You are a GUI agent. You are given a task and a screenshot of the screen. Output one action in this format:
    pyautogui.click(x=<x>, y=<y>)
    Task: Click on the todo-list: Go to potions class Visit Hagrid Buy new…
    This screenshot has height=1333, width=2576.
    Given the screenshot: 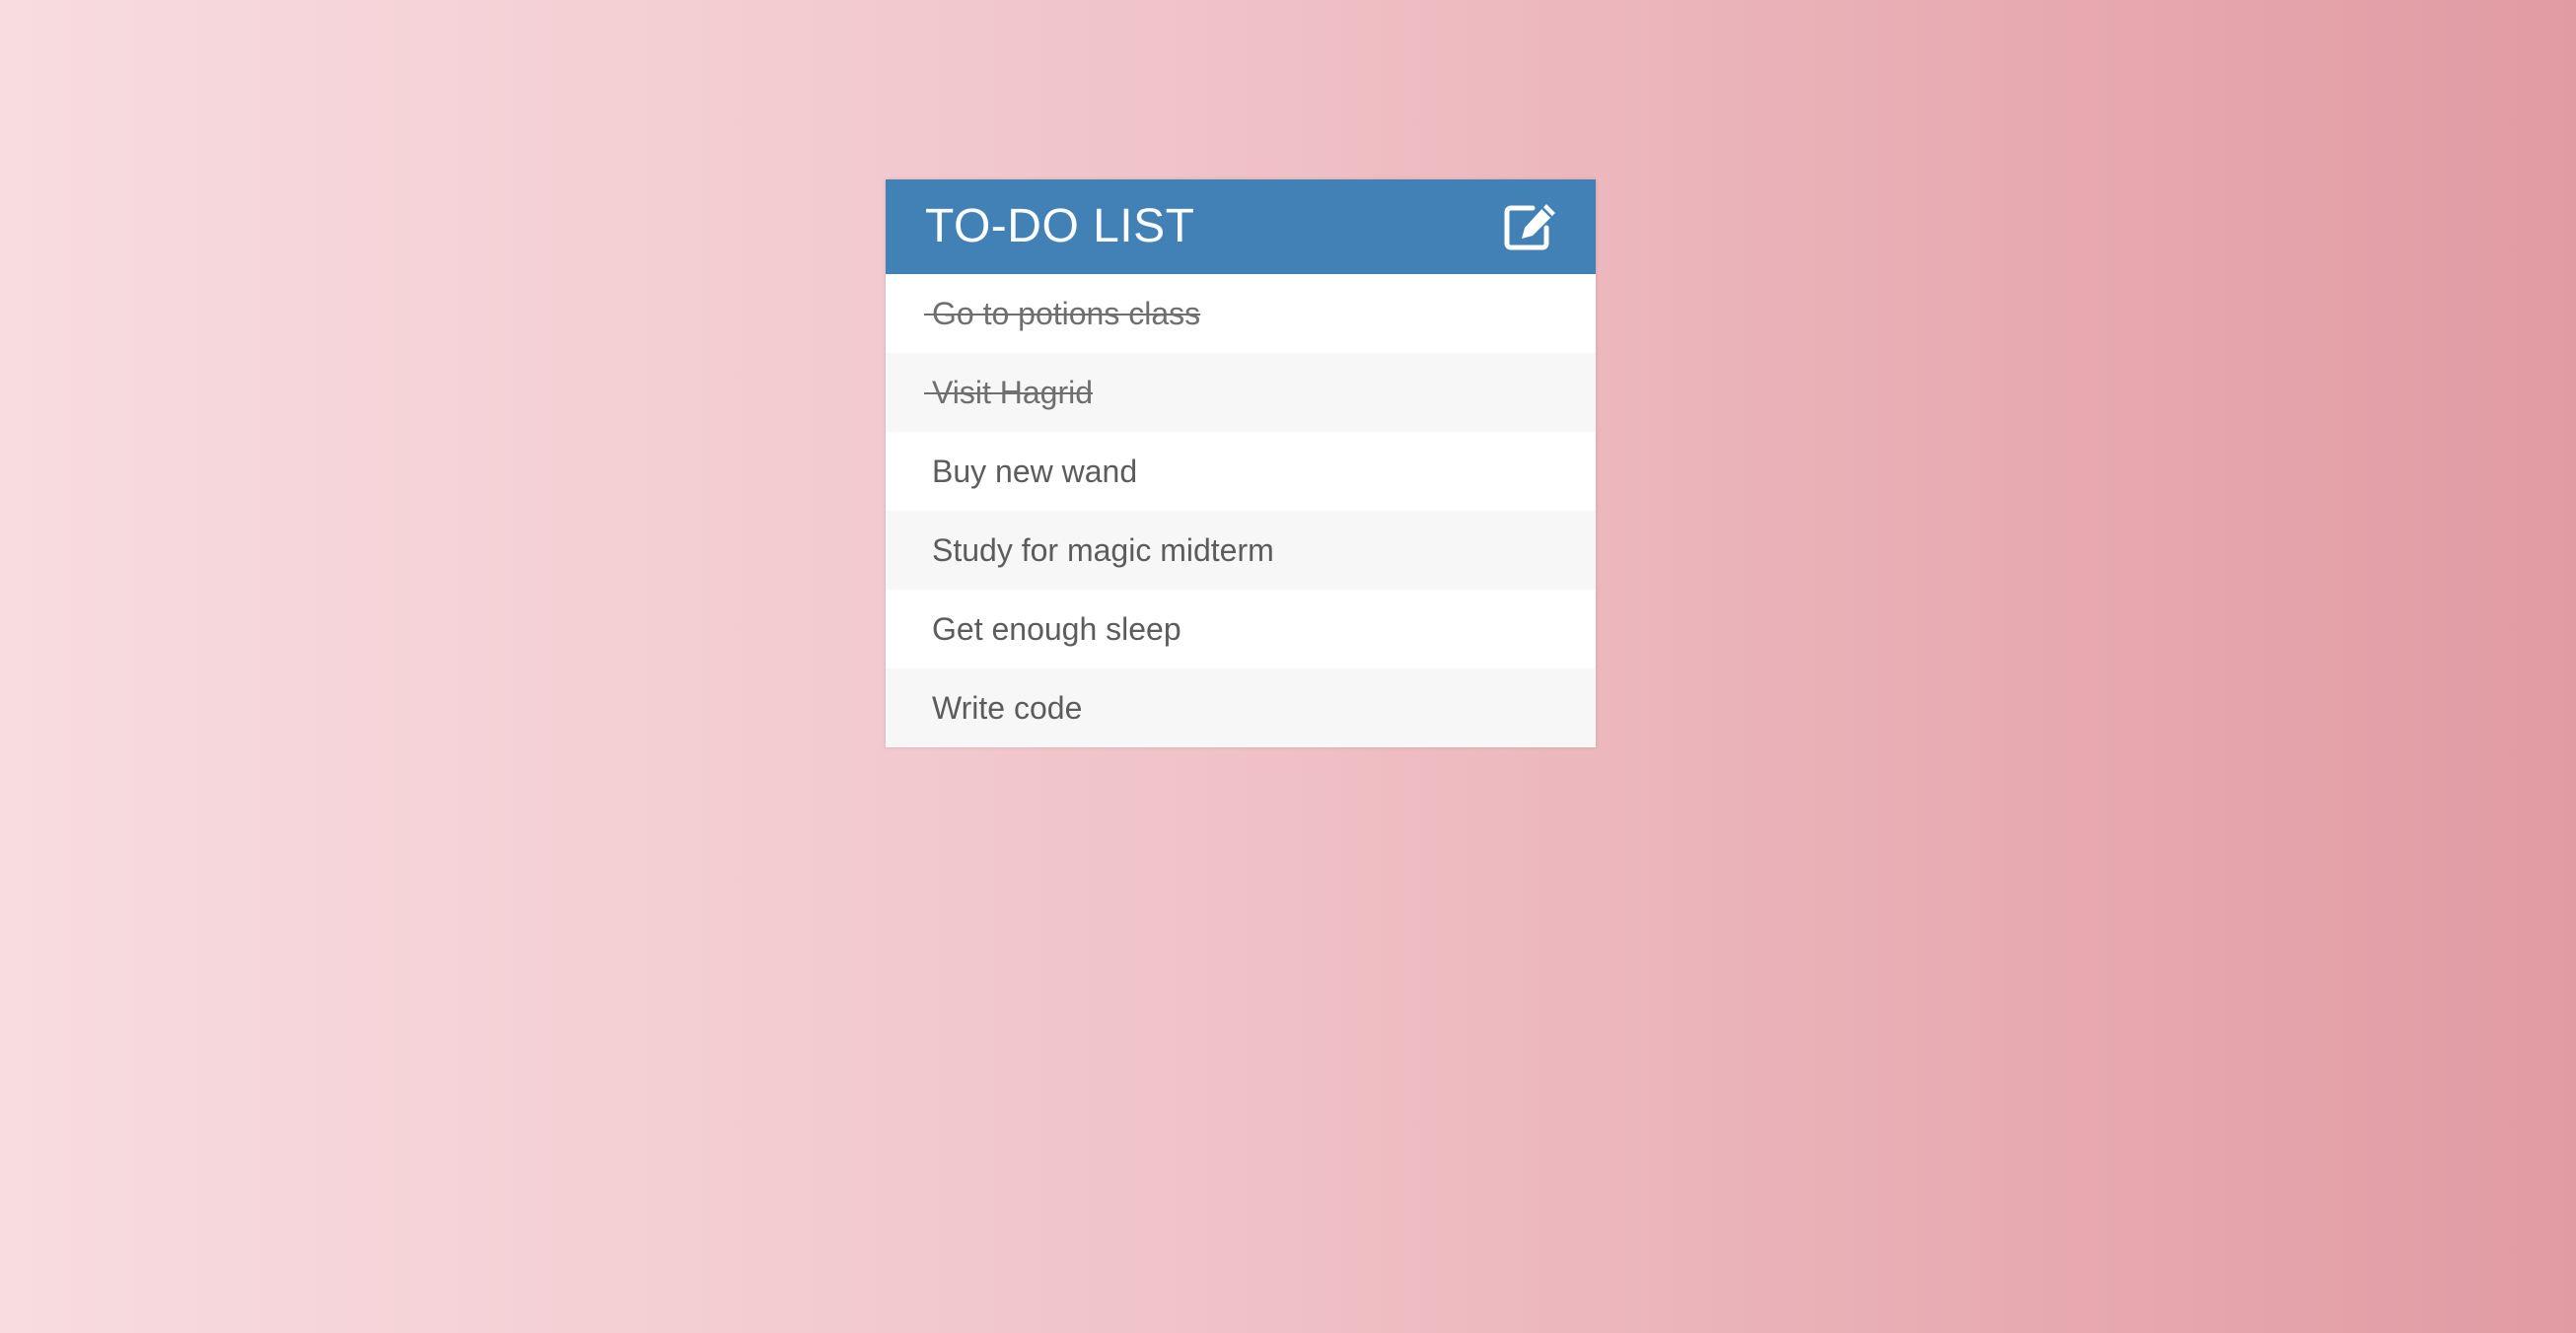 What is the action you would take?
    pyautogui.click(x=1241, y=510)
    